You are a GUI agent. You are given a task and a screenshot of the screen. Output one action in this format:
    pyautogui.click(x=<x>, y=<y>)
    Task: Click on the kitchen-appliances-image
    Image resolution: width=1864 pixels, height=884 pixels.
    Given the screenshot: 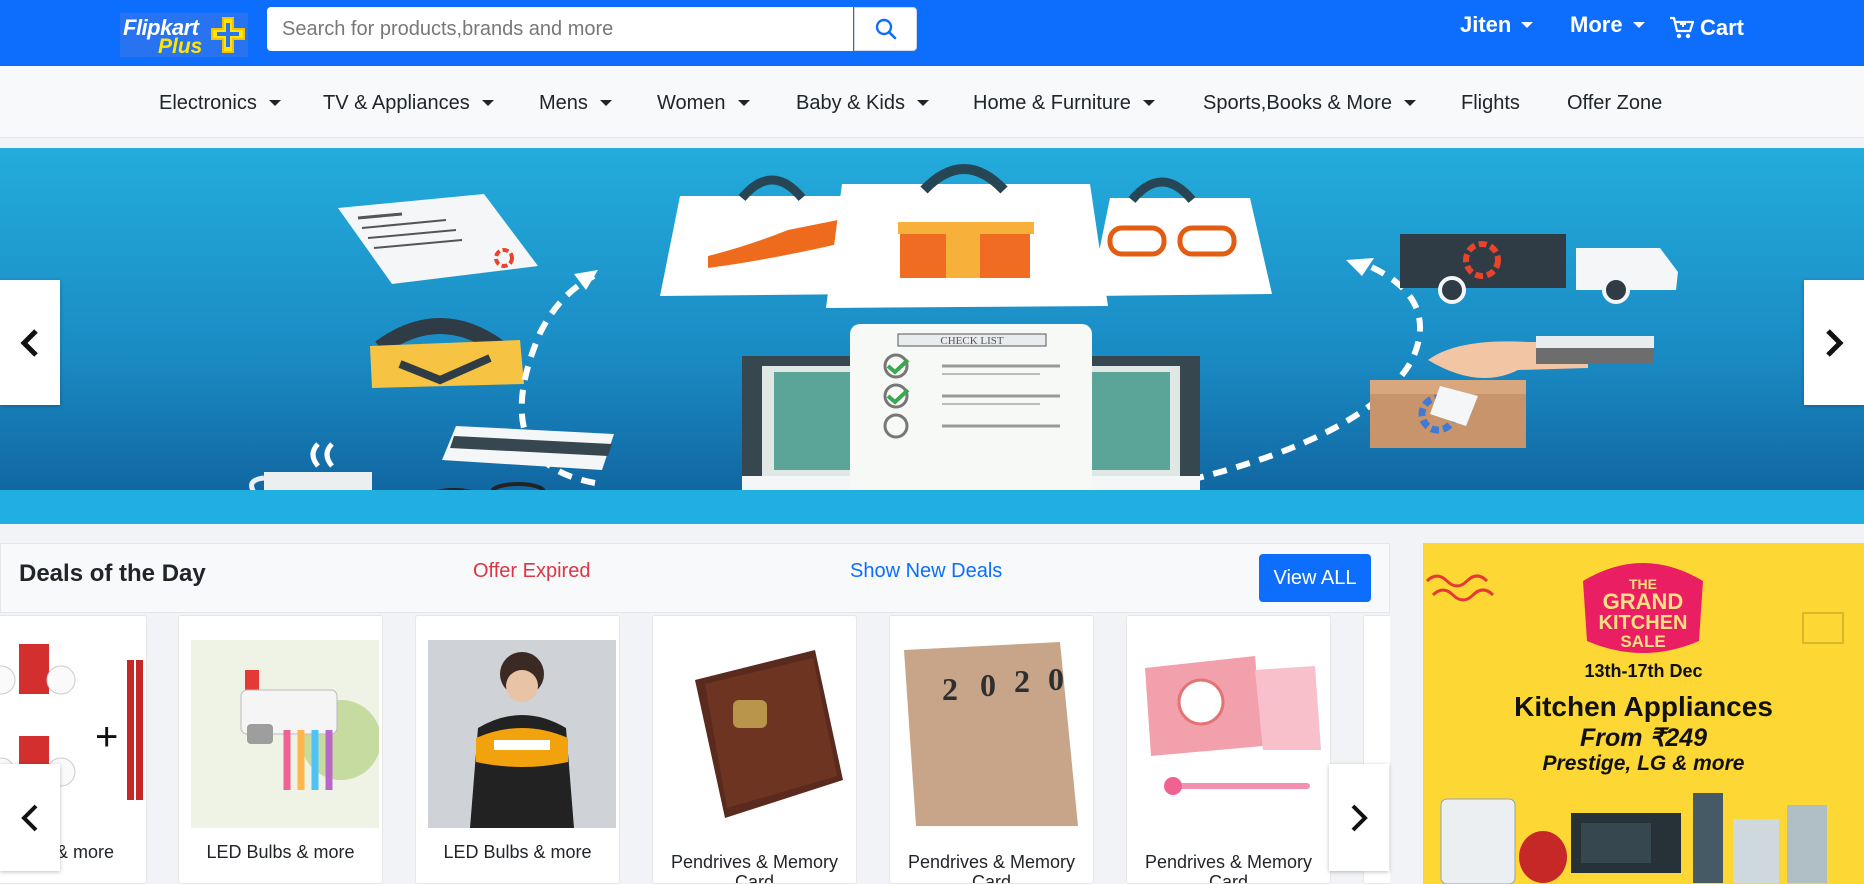 What is the action you would take?
    pyautogui.click(x=1633, y=838)
    